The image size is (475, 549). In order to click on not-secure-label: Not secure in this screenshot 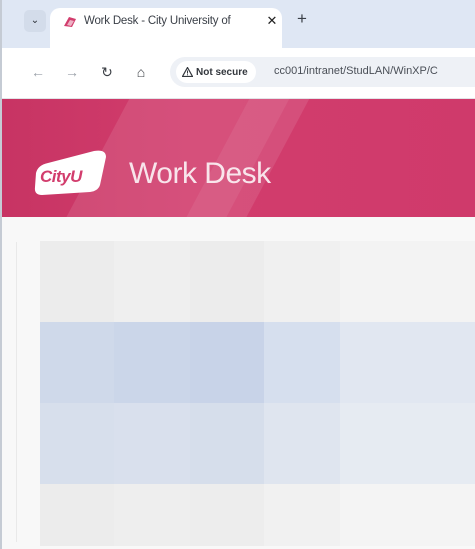, I will do `click(222, 72)`.